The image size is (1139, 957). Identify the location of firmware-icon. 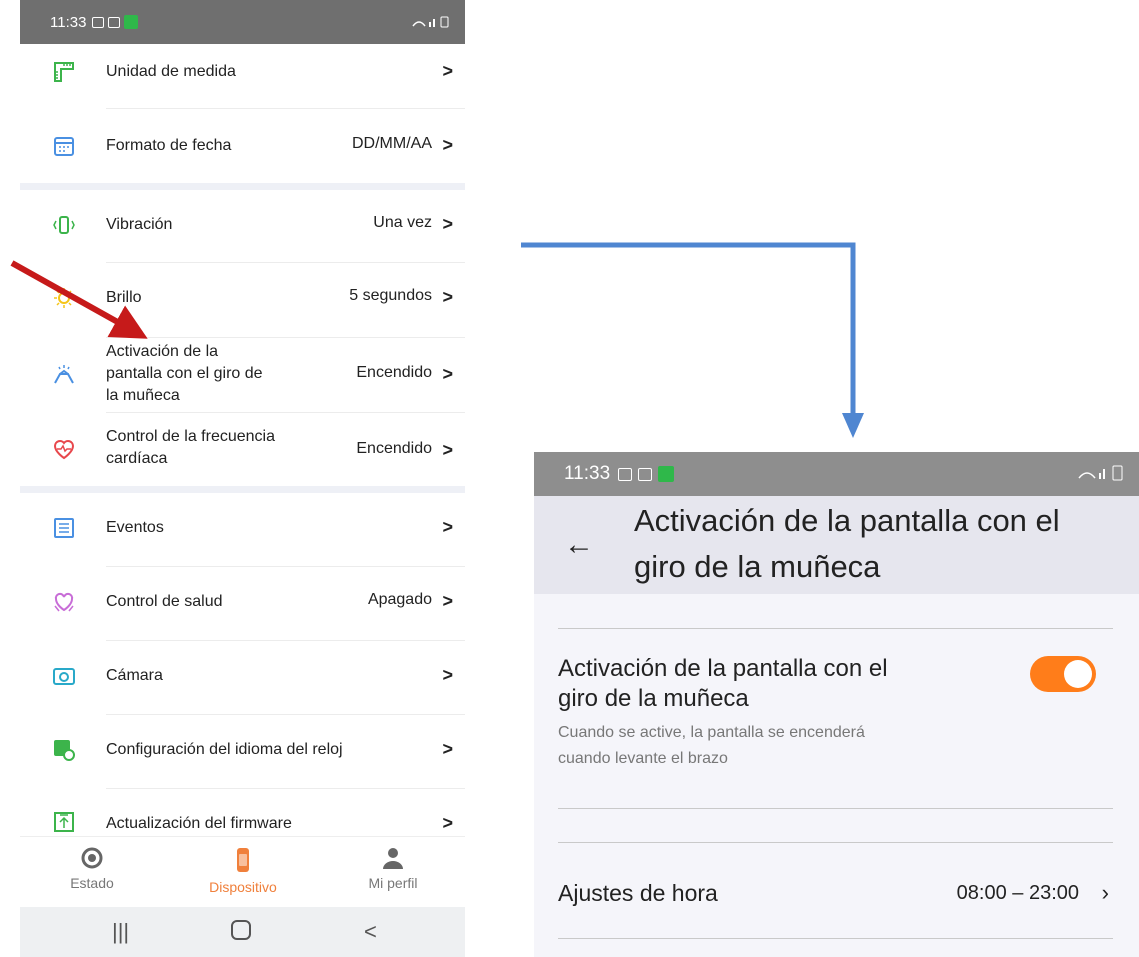
(64, 822).